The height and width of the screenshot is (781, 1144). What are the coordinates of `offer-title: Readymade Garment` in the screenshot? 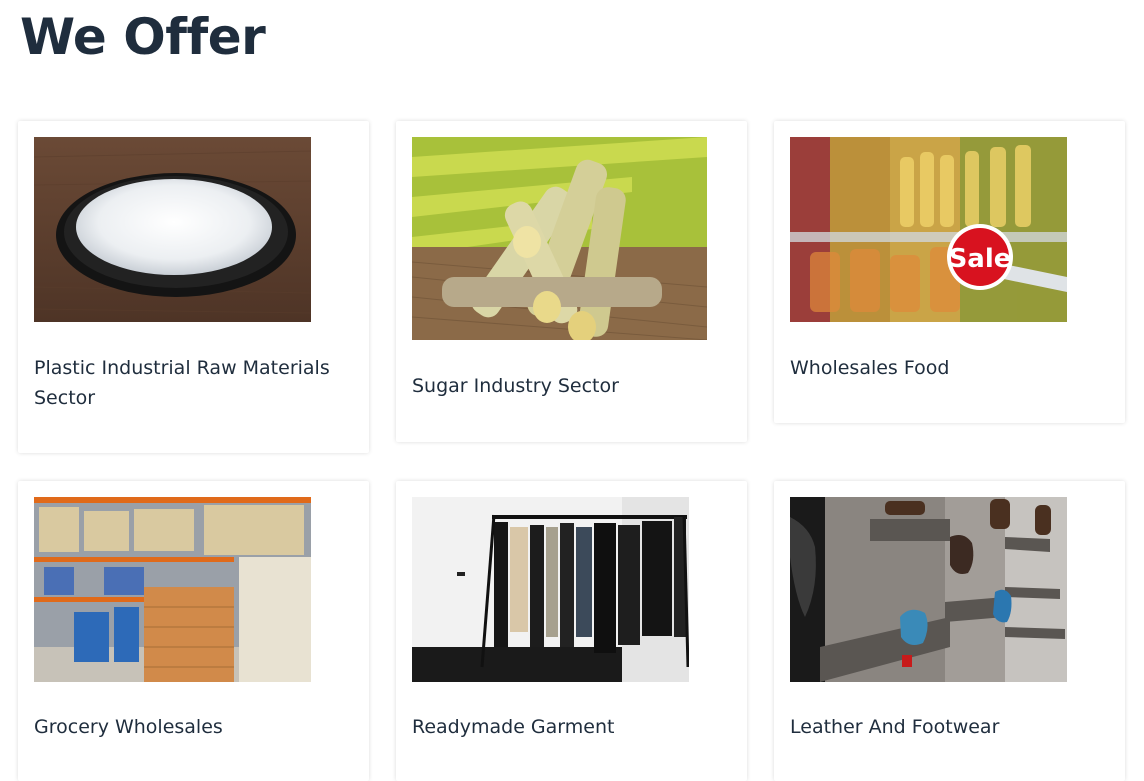 It's located at (571, 727).